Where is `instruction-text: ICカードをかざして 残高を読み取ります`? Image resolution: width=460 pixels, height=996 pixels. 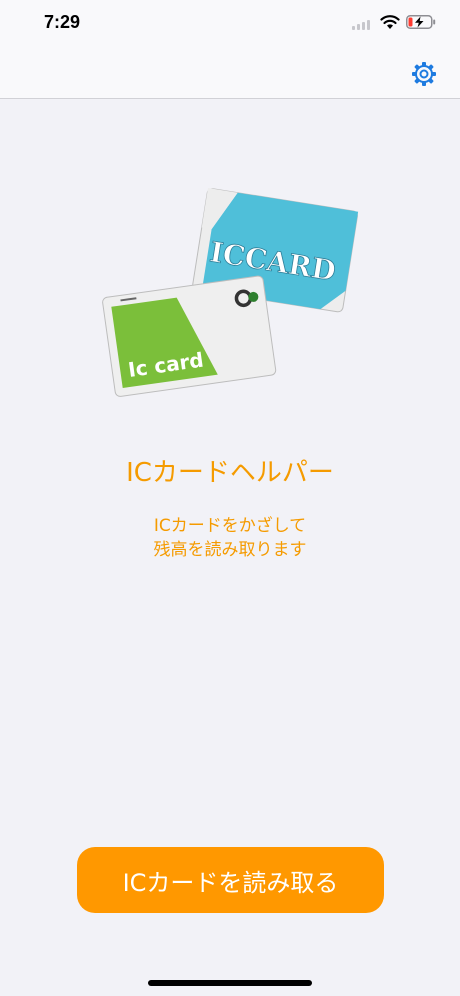
instruction-text: ICカードをかざして 残高を読み取ります is located at coordinates (230, 538).